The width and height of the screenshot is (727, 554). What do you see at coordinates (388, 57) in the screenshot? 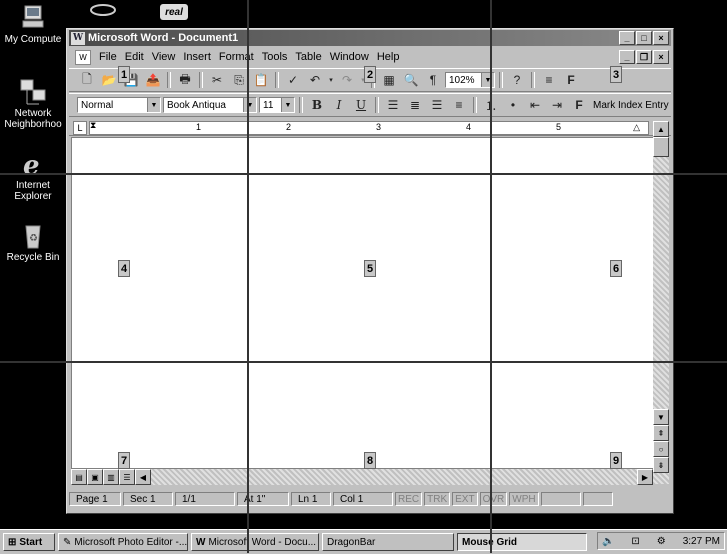
I see `menu-help: Help` at bounding box center [388, 57].